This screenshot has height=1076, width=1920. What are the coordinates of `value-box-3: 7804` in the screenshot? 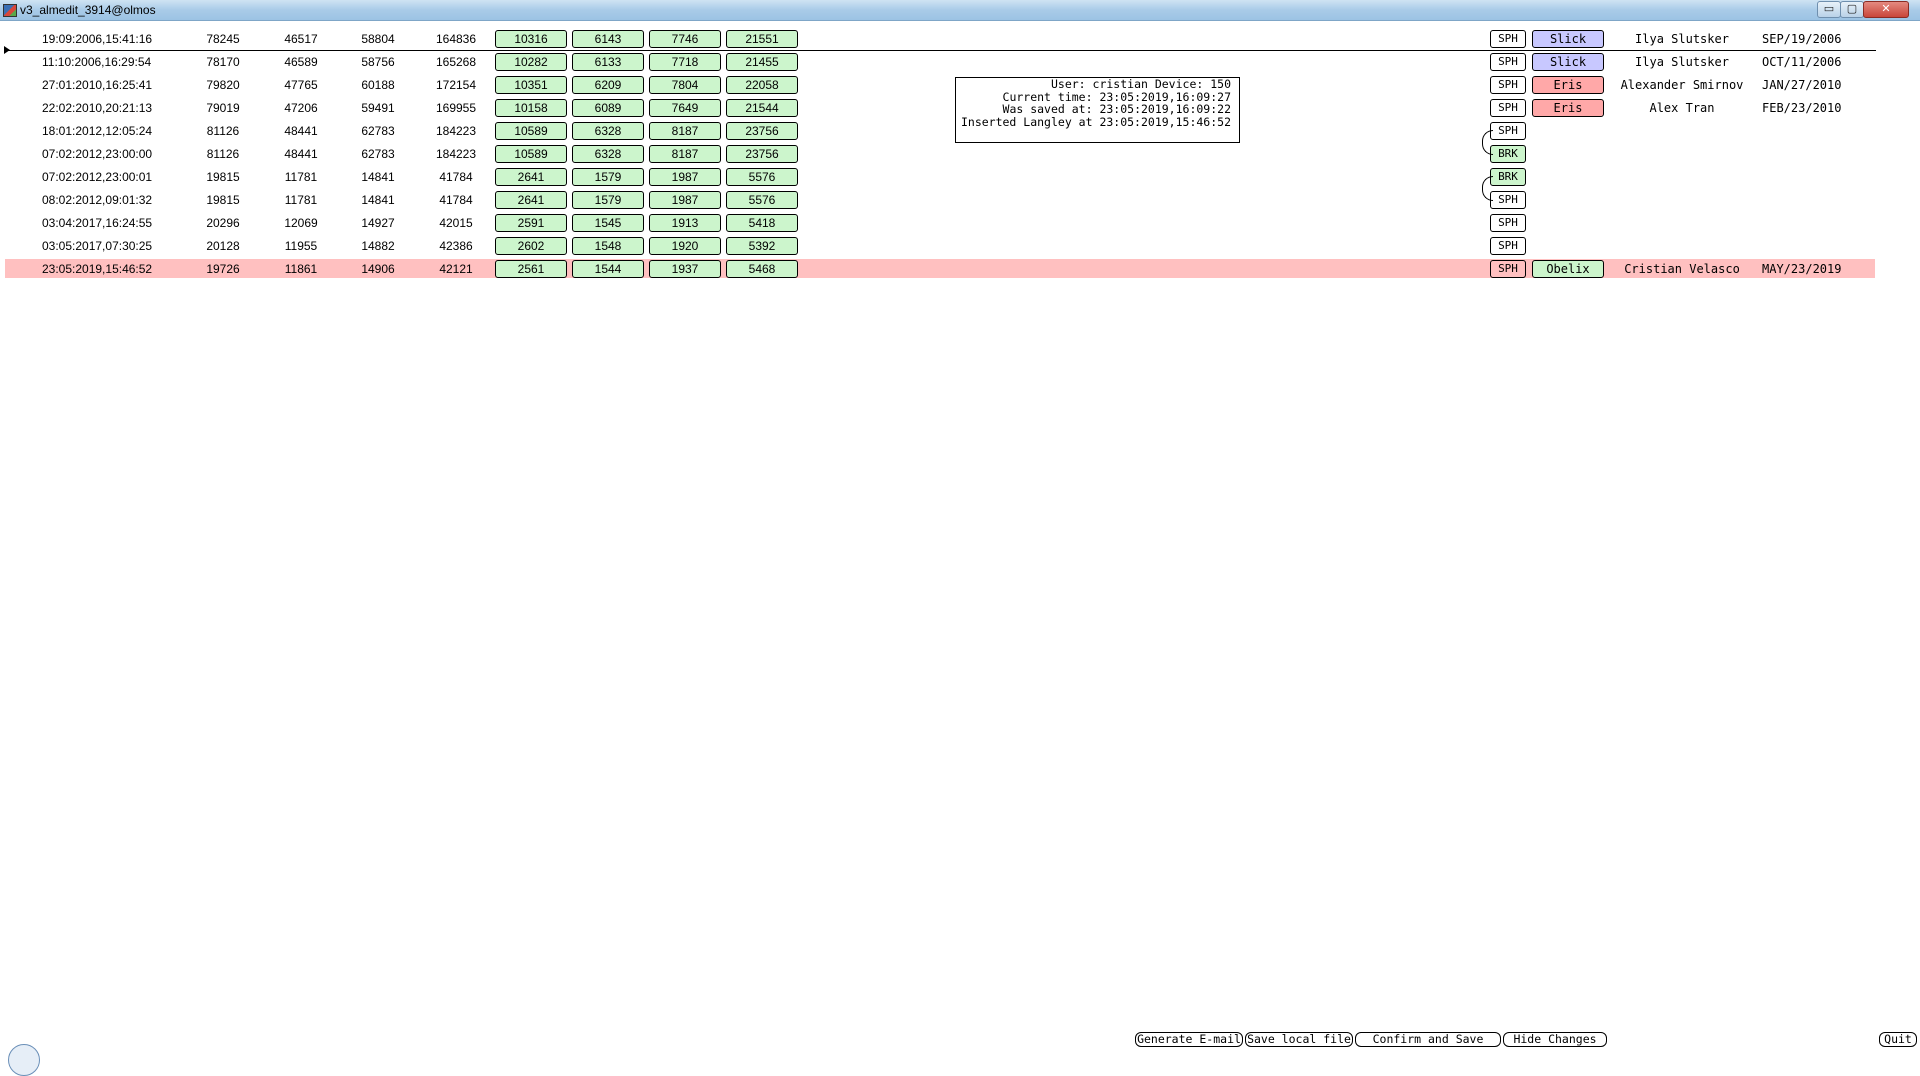 It's located at (685, 85).